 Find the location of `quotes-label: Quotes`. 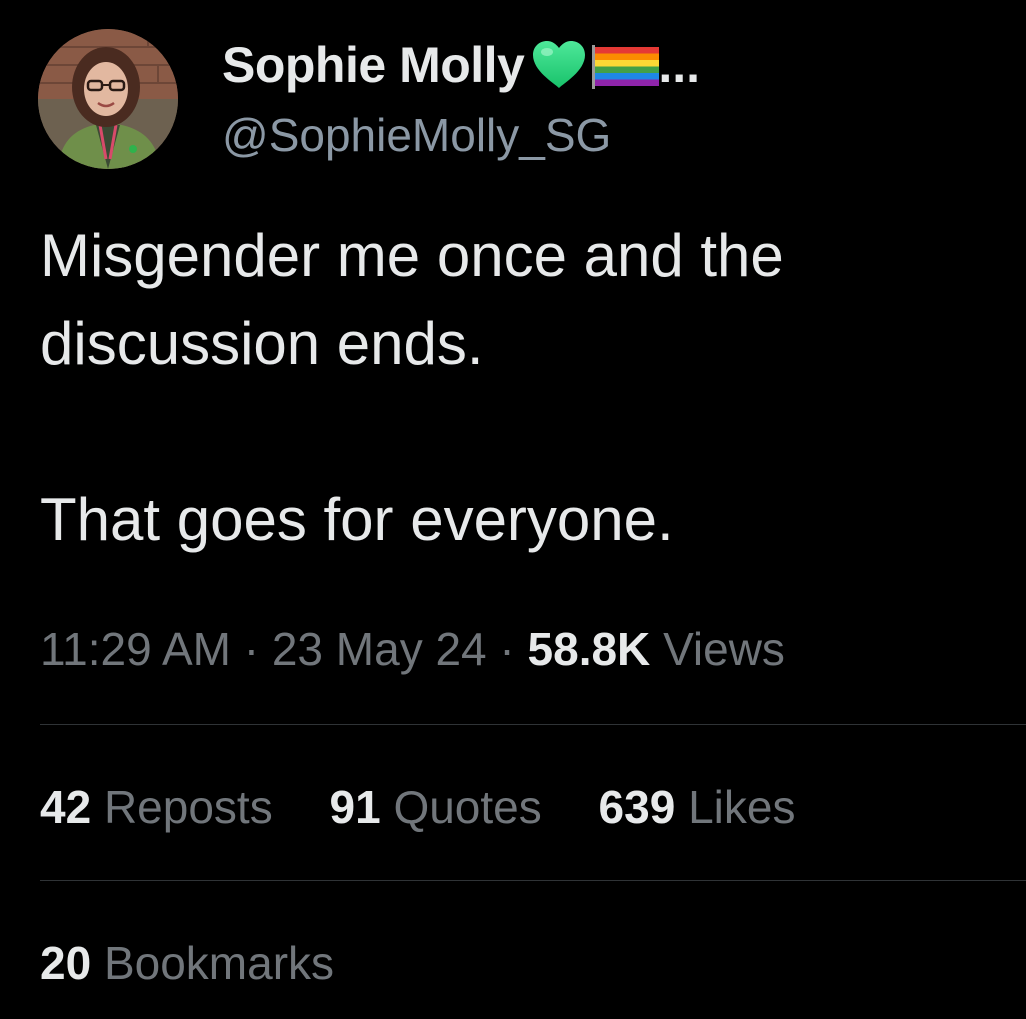

quotes-label: Quotes is located at coordinates (467, 807).